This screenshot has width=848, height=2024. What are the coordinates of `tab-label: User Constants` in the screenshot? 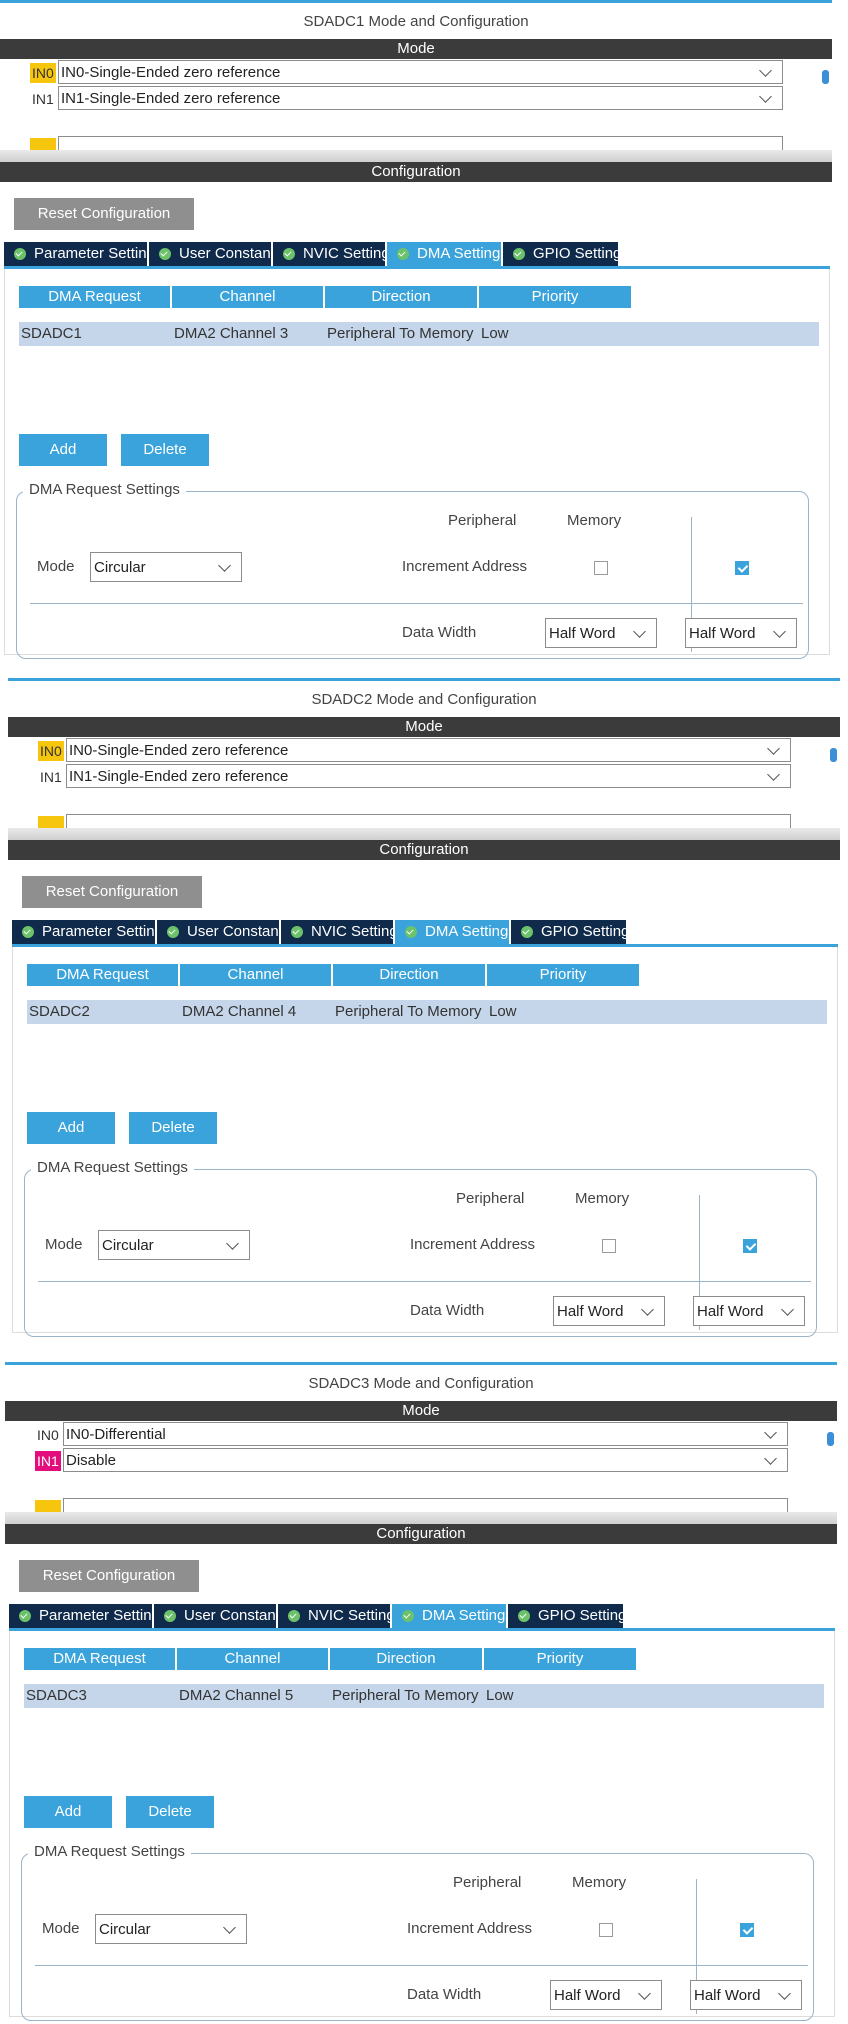 It's located at (239, 931).